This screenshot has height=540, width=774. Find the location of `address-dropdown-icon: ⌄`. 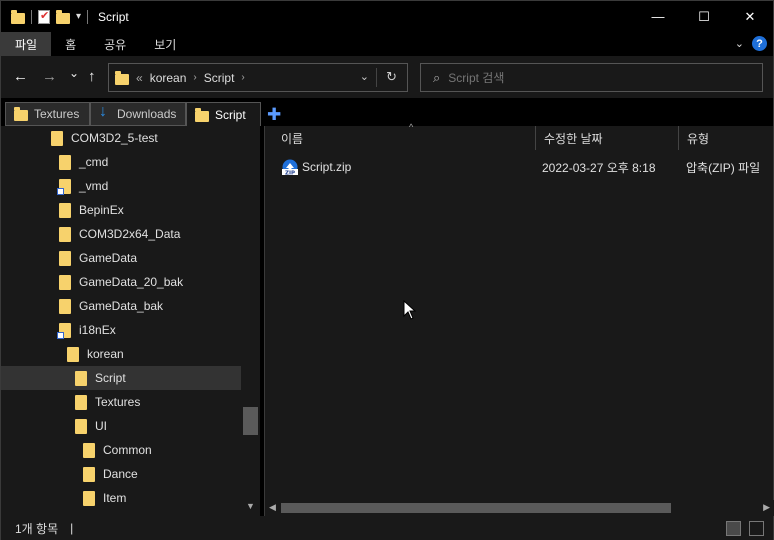

address-dropdown-icon: ⌄ is located at coordinates (364, 76).